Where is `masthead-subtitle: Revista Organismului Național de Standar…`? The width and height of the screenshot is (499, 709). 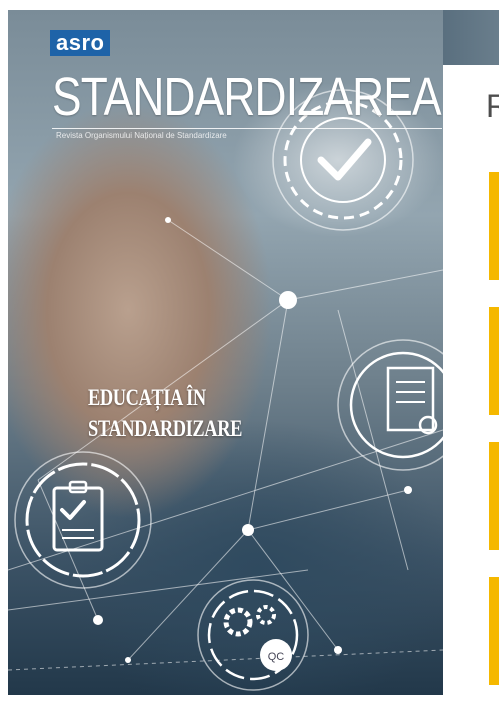 masthead-subtitle: Revista Organismului Național de Standar… is located at coordinates (141, 135).